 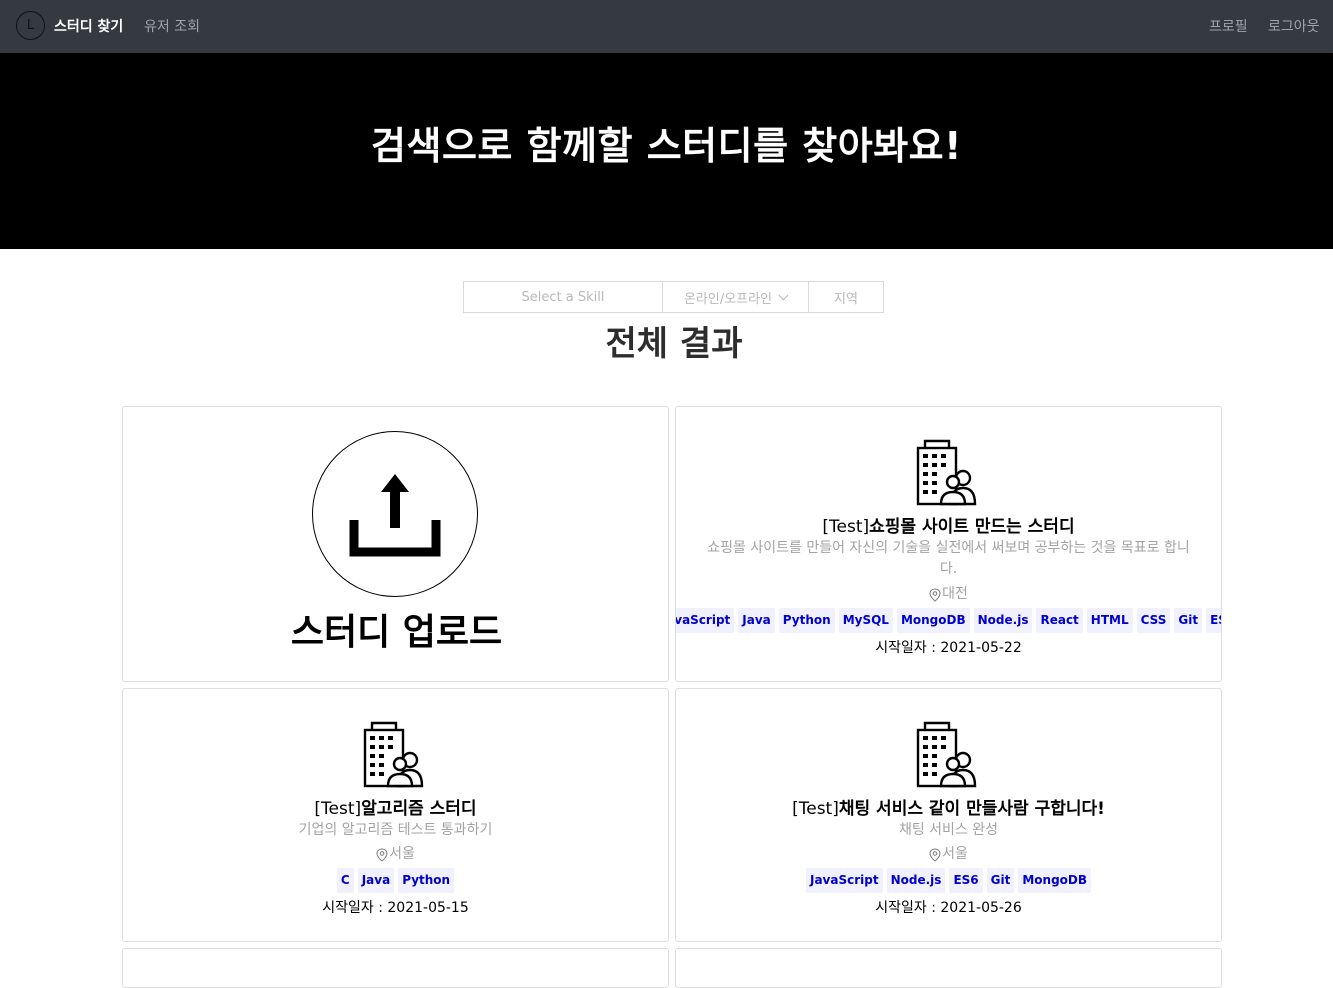 What do you see at coordinates (948, 830) in the screenshot?
I see `study-description: 채팅 서비스 완성` at bounding box center [948, 830].